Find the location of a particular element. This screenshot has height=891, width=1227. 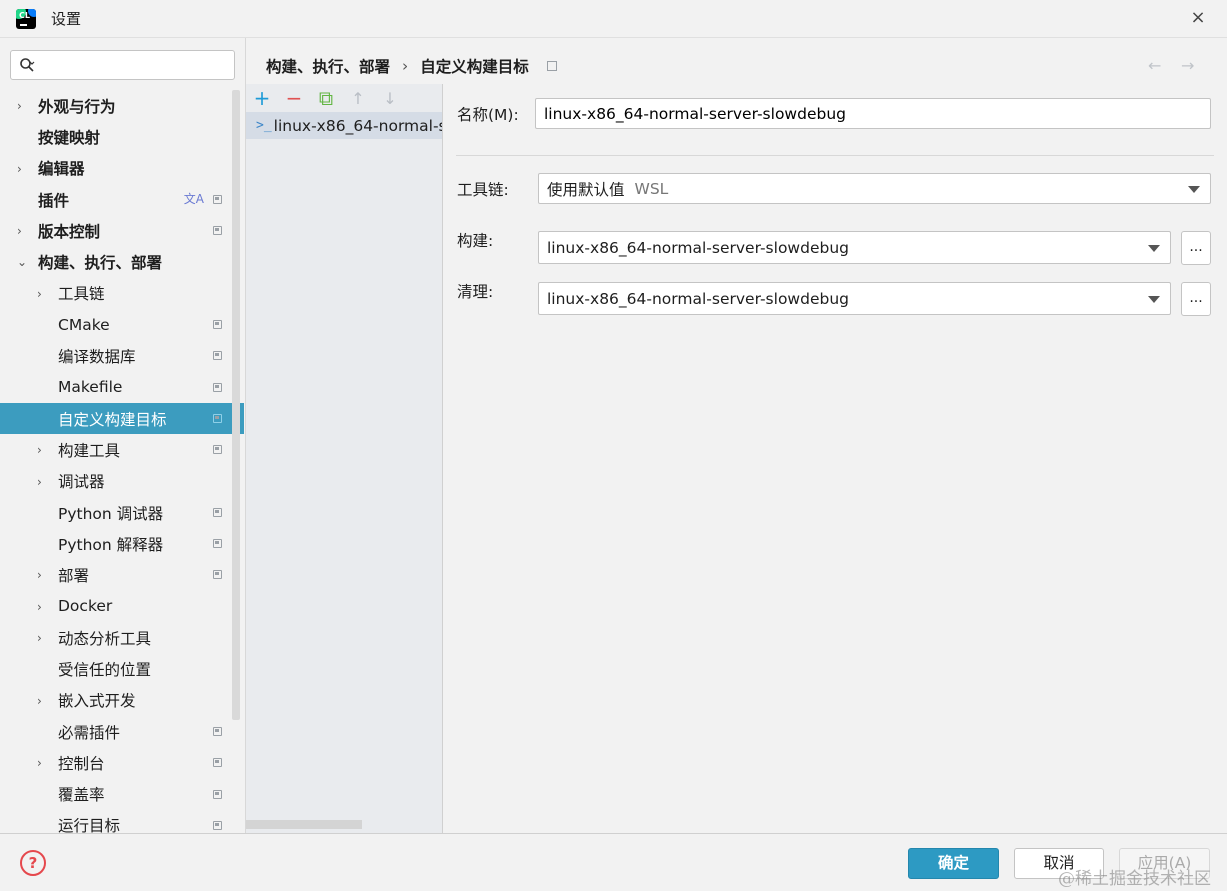

sidebar-item: 运行目标 is located at coordinates (122, 821).